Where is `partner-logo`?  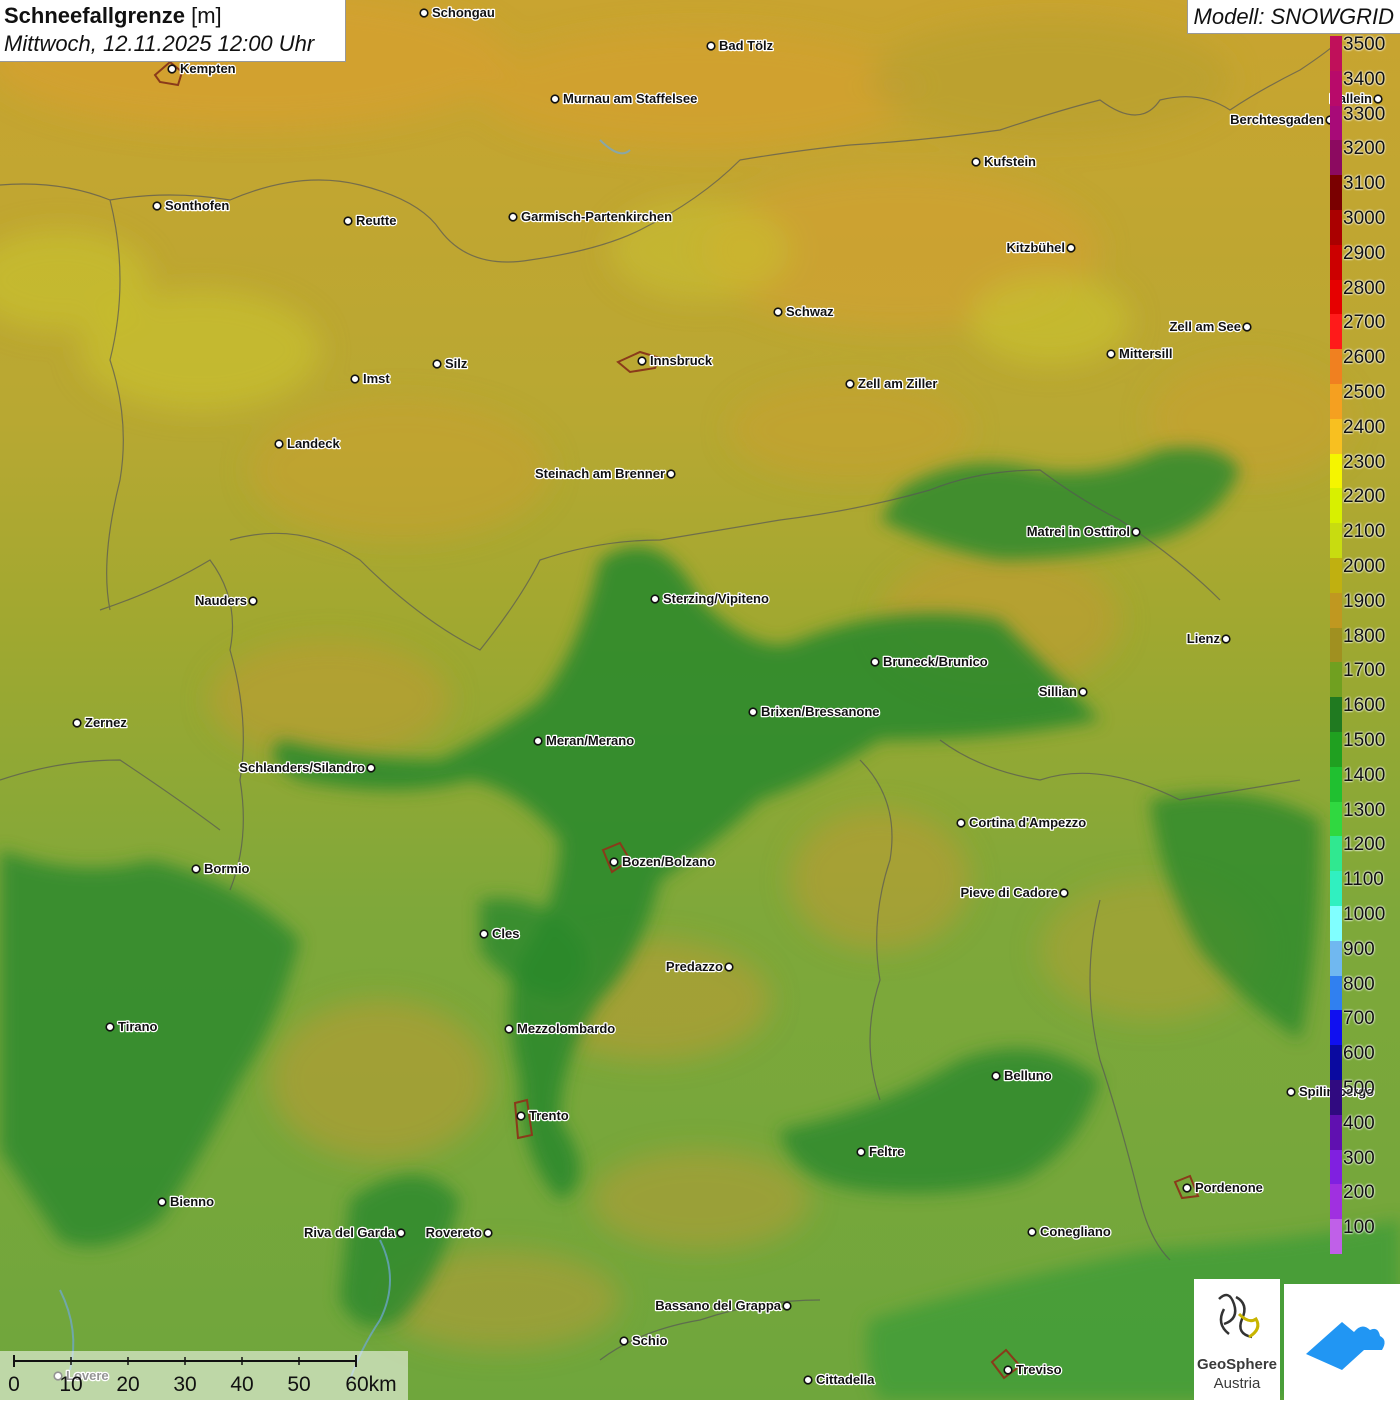 partner-logo is located at coordinates (1342, 1342).